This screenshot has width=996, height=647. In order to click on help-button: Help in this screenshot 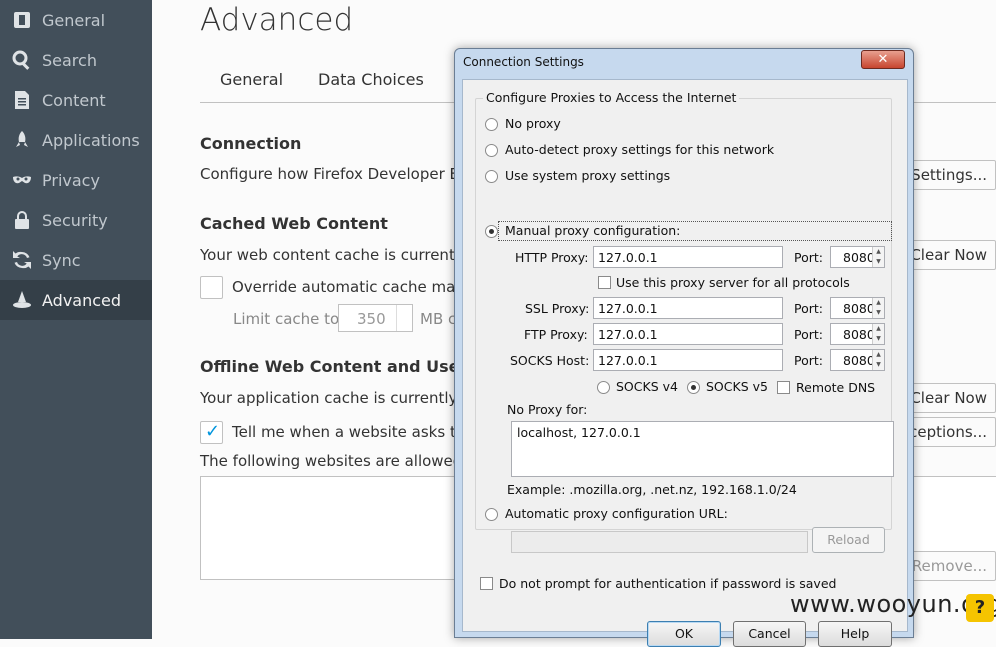, I will do `click(855, 634)`.